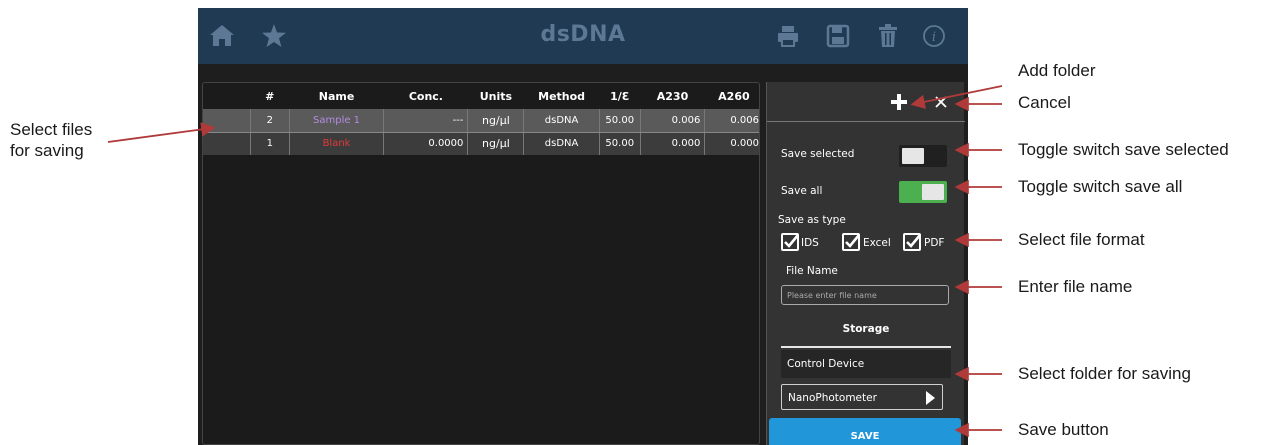 The width and height of the screenshot is (1270, 445). What do you see at coordinates (866, 347) in the screenshot?
I see `storage-divider` at bounding box center [866, 347].